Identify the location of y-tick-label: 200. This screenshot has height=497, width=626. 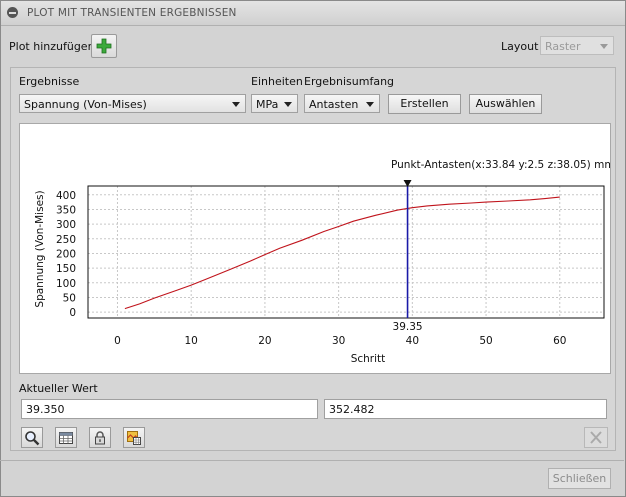
(66, 254).